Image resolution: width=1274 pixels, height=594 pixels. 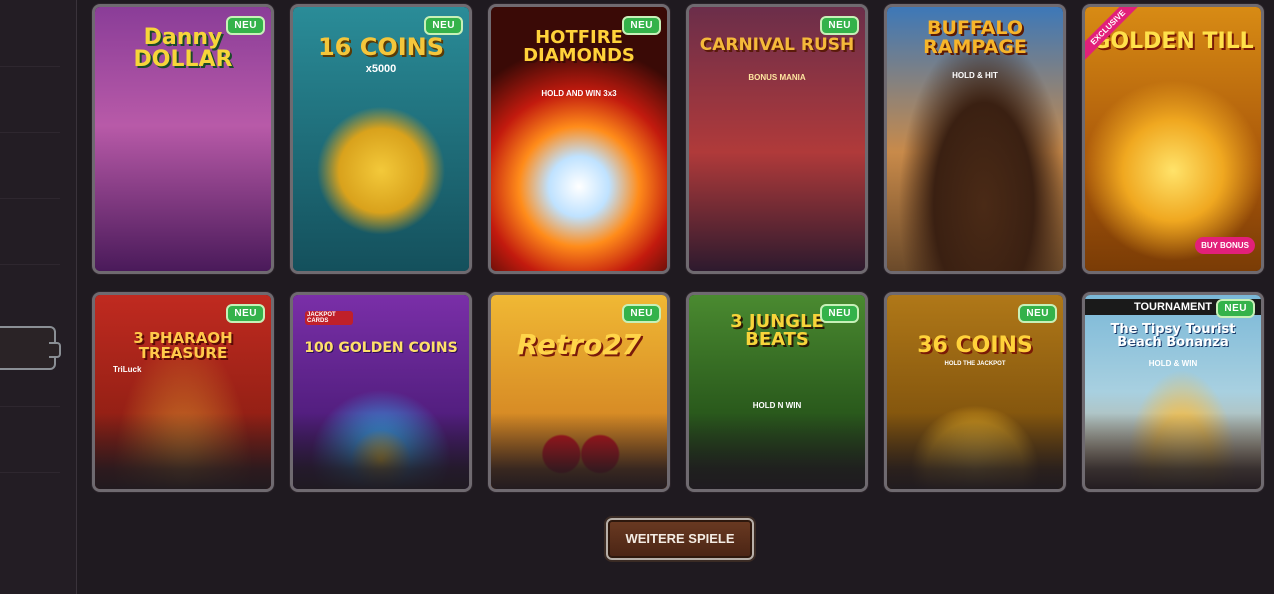 What do you see at coordinates (1173, 336) in the screenshot?
I see `game-title: The Tipsy Tourist Beach Bonanza` at bounding box center [1173, 336].